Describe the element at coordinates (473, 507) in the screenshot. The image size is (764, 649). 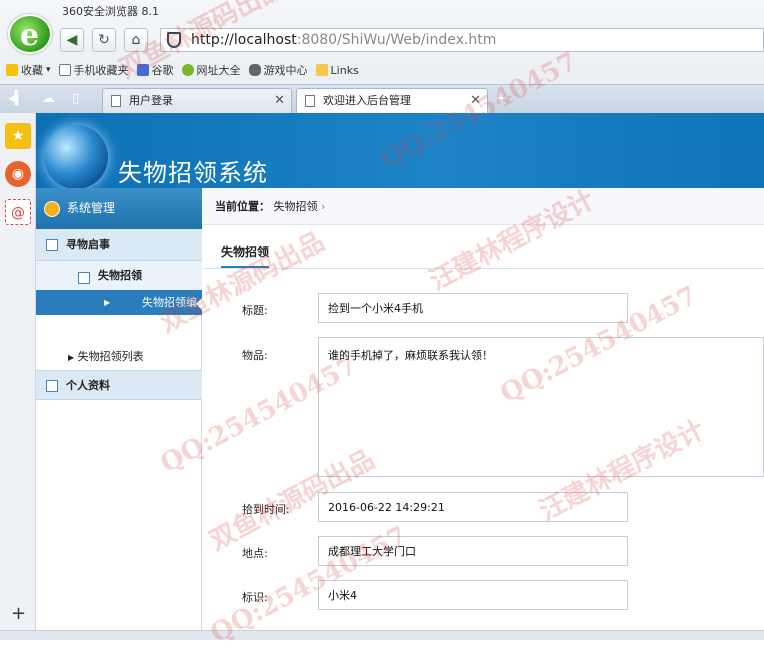
I see `found-time-field` at that location.